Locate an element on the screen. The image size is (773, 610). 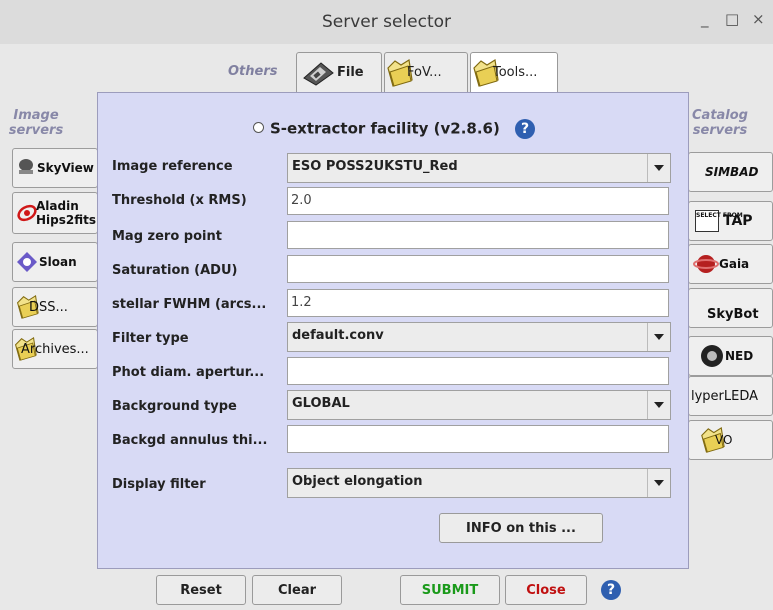
tab-file: File is located at coordinates (339, 72).